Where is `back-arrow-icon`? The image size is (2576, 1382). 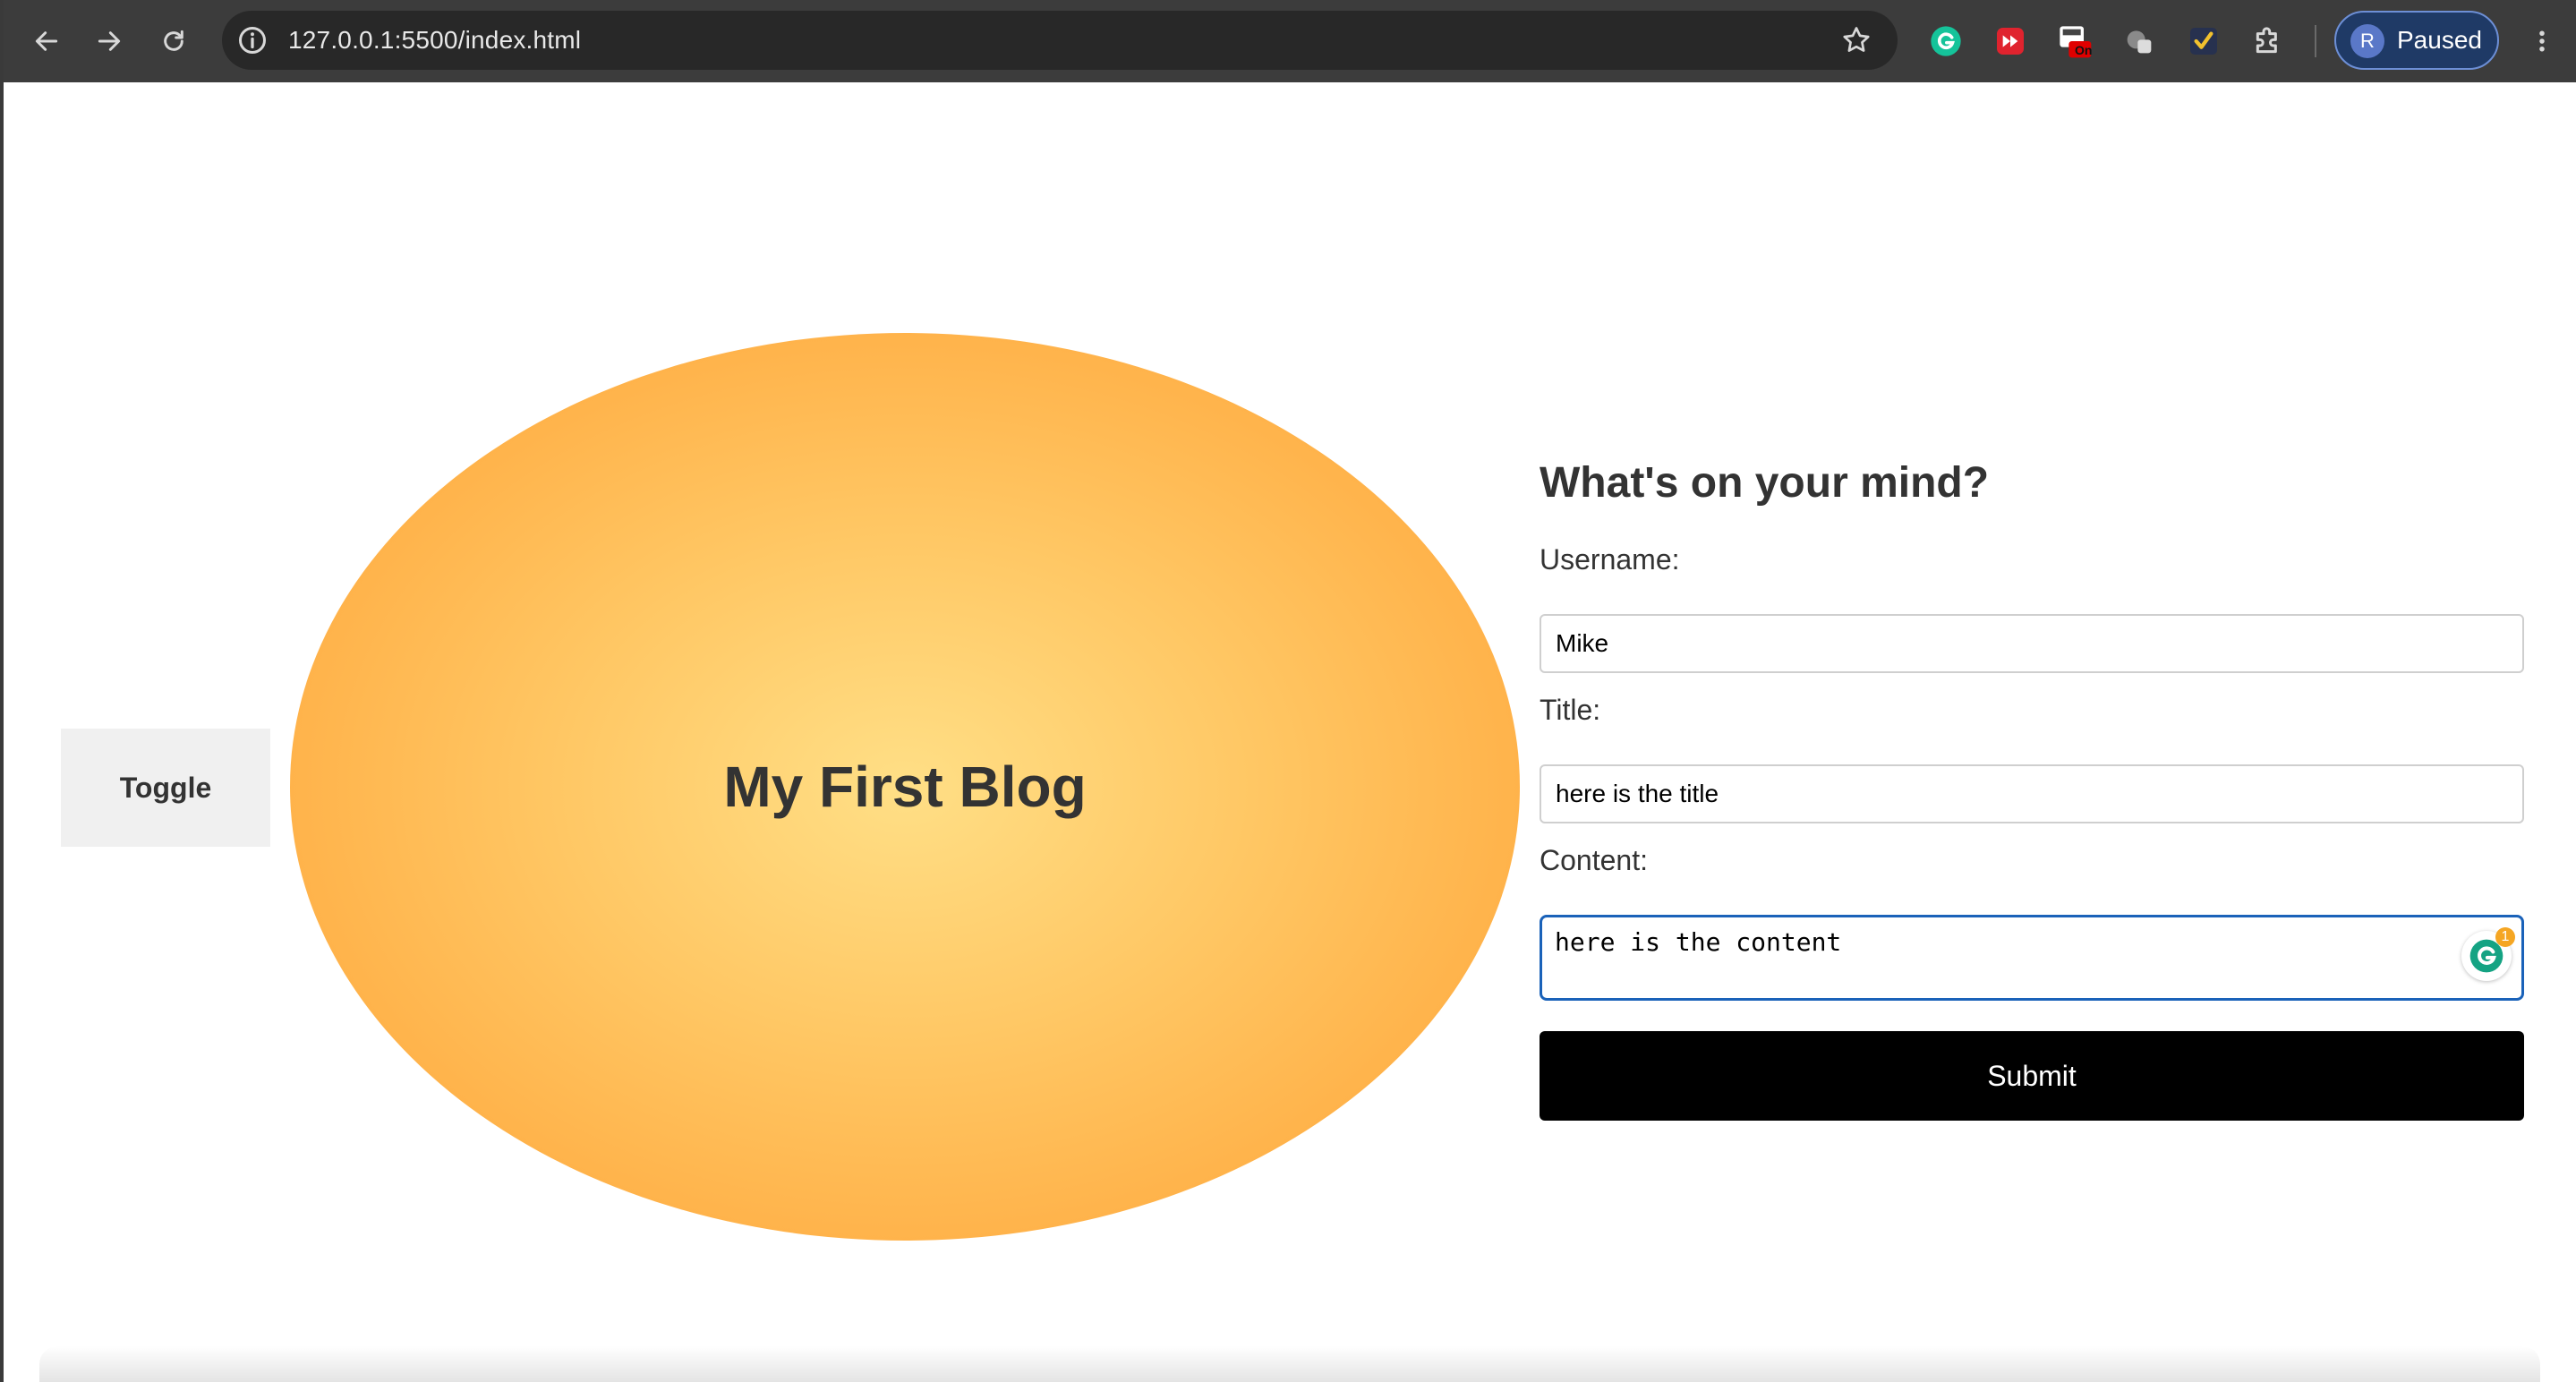
back-arrow-icon is located at coordinates (46, 41).